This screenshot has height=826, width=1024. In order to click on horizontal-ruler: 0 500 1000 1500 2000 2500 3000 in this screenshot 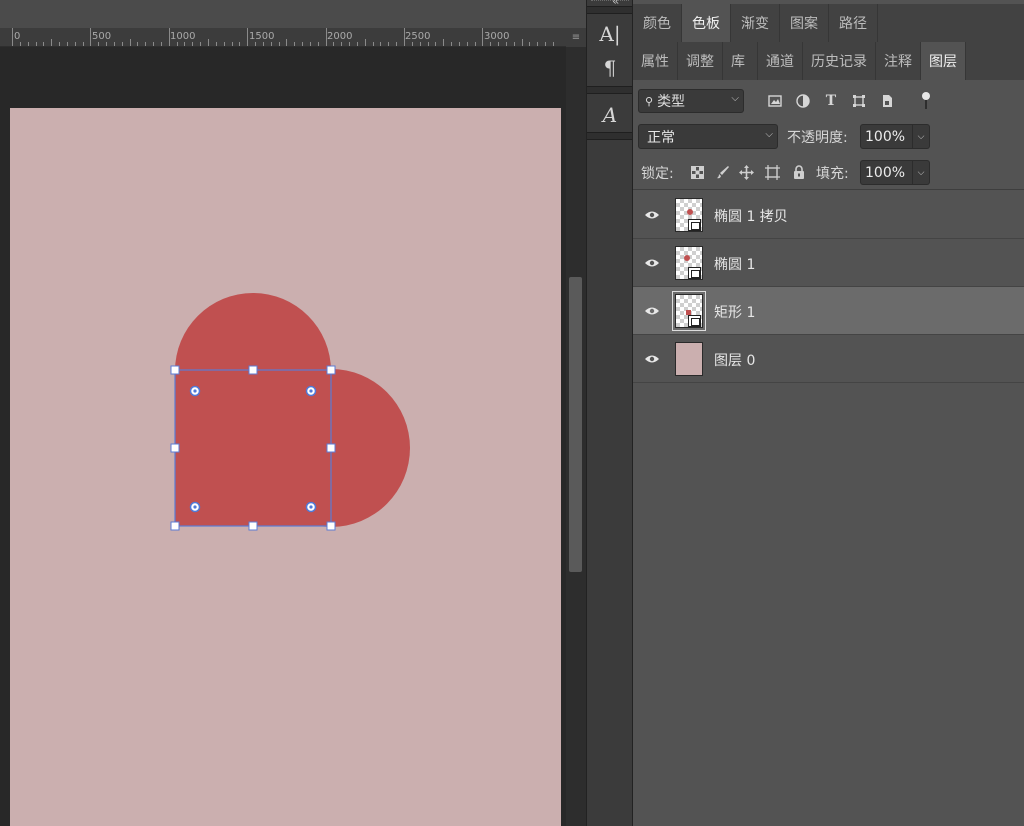, I will do `click(283, 37)`.